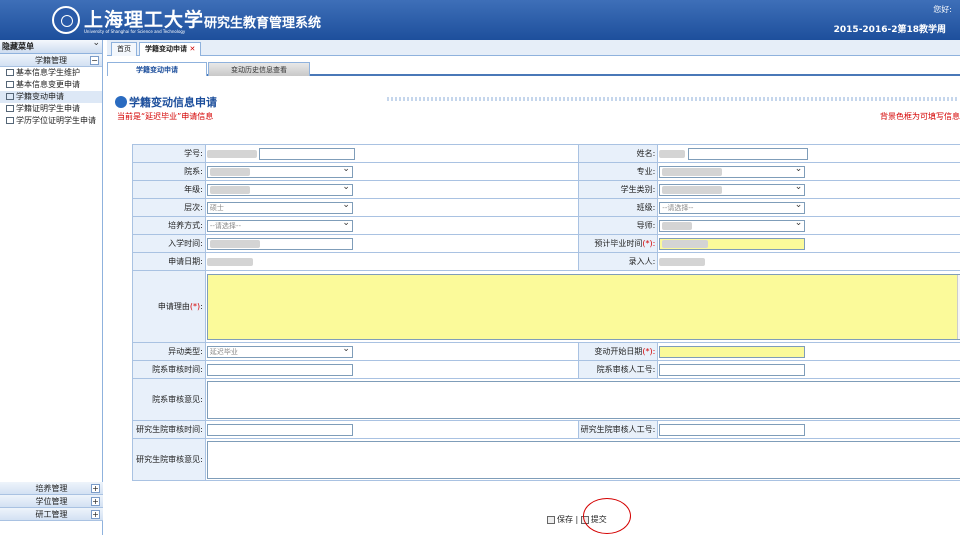  Describe the element at coordinates (51, 85) in the screenshot. I see `sidebar-item-info-change: 基本信息变更申请` at that location.